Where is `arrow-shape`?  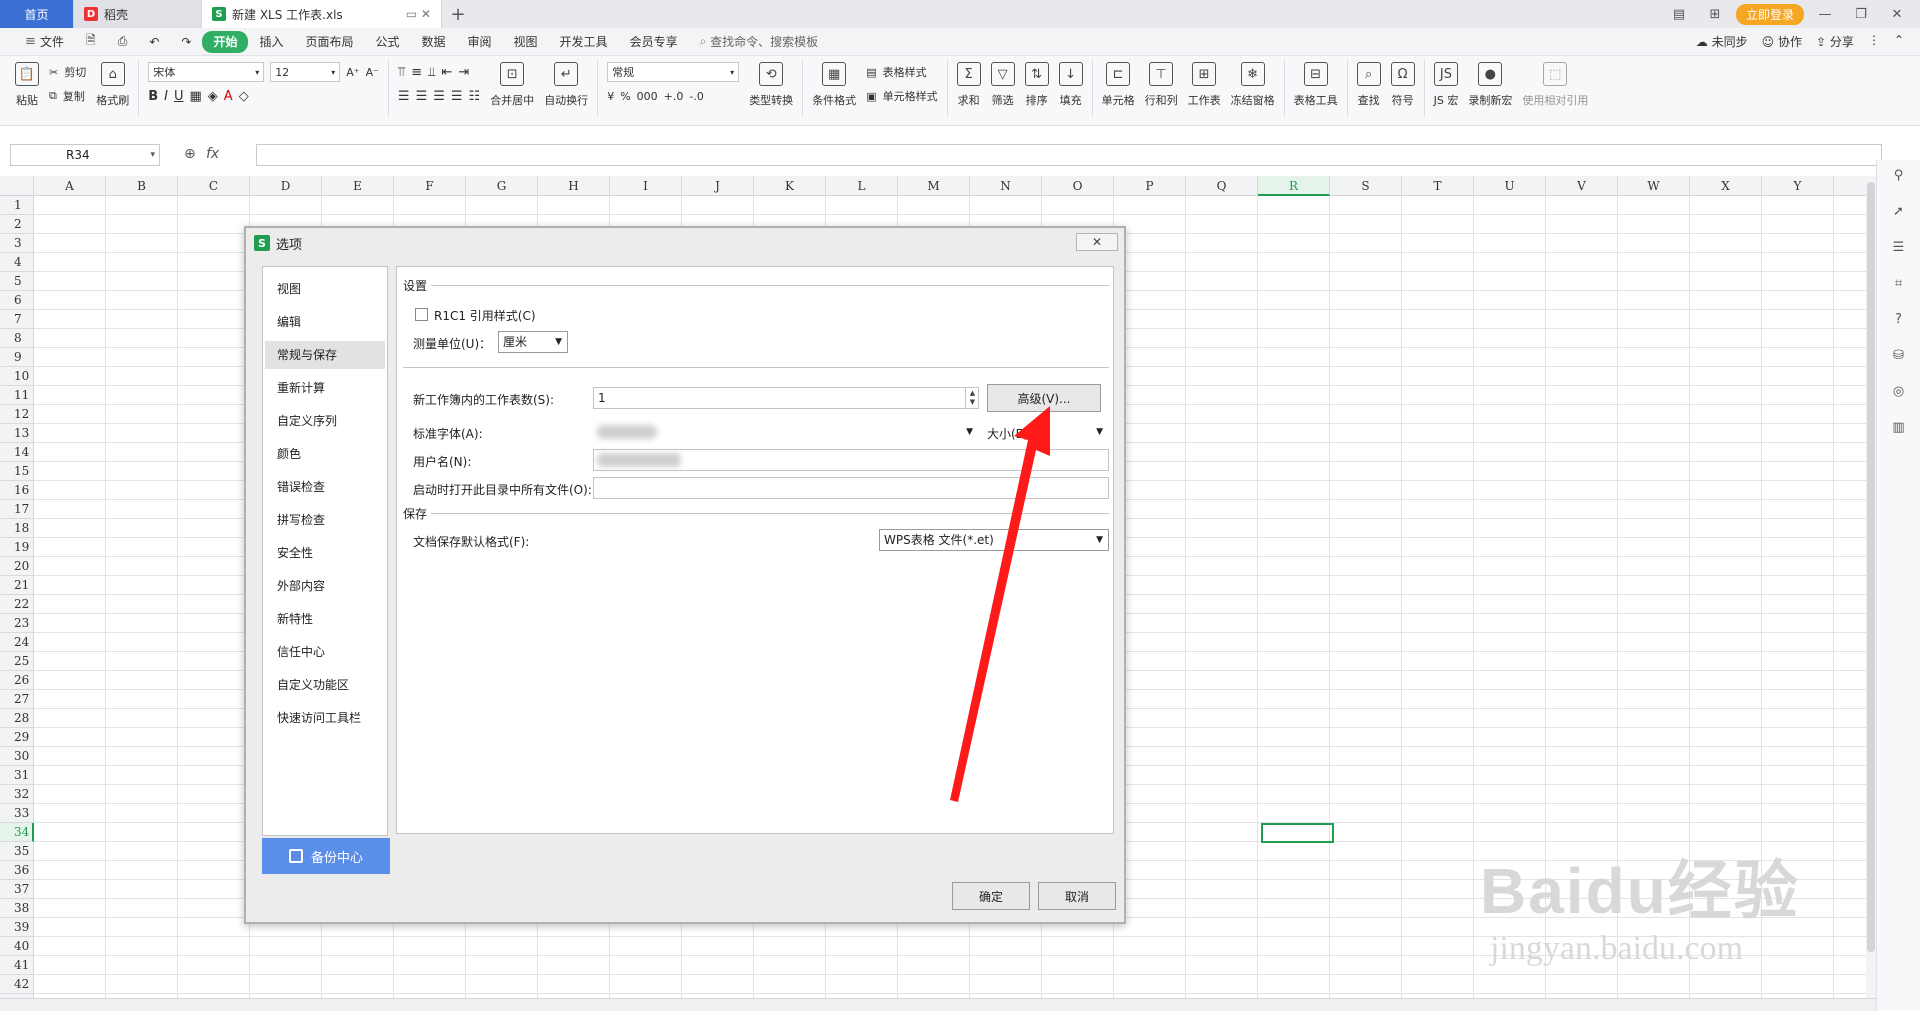
arrow-shape is located at coordinates (1000, 604).